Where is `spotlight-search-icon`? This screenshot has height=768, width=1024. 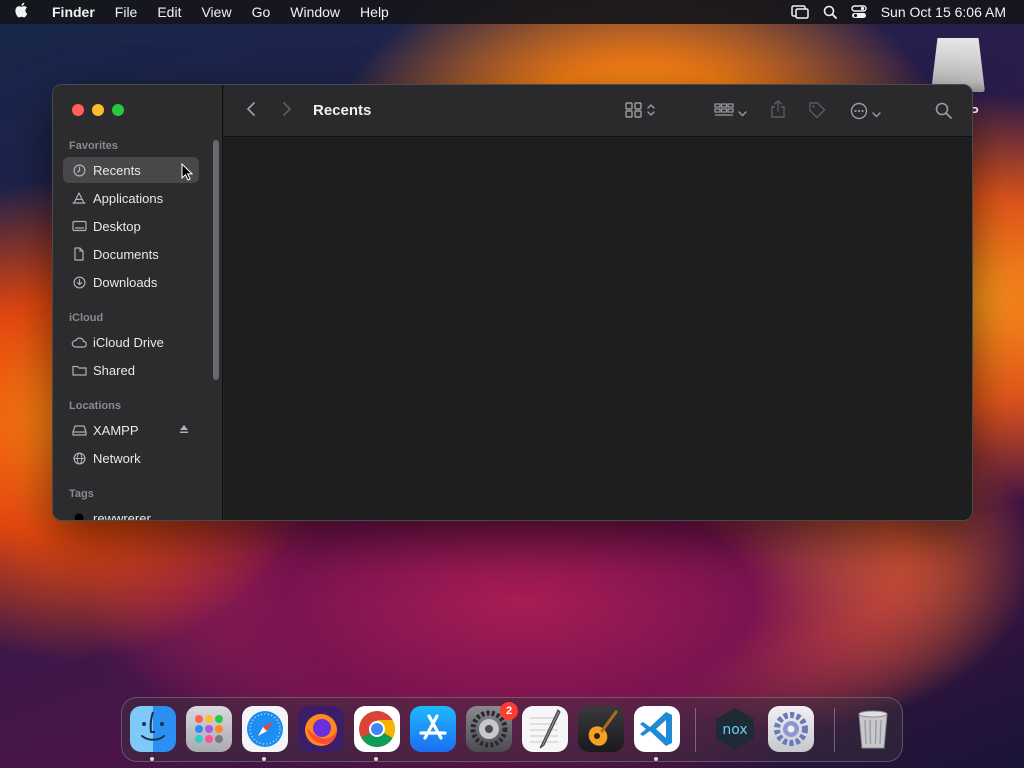 spotlight-search-icon is located at coordinates (830, 12).